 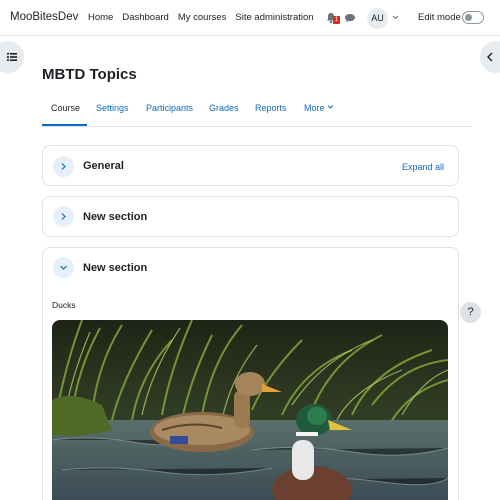 I want to click on message-drawer-icon, so click(x=350, y=18).